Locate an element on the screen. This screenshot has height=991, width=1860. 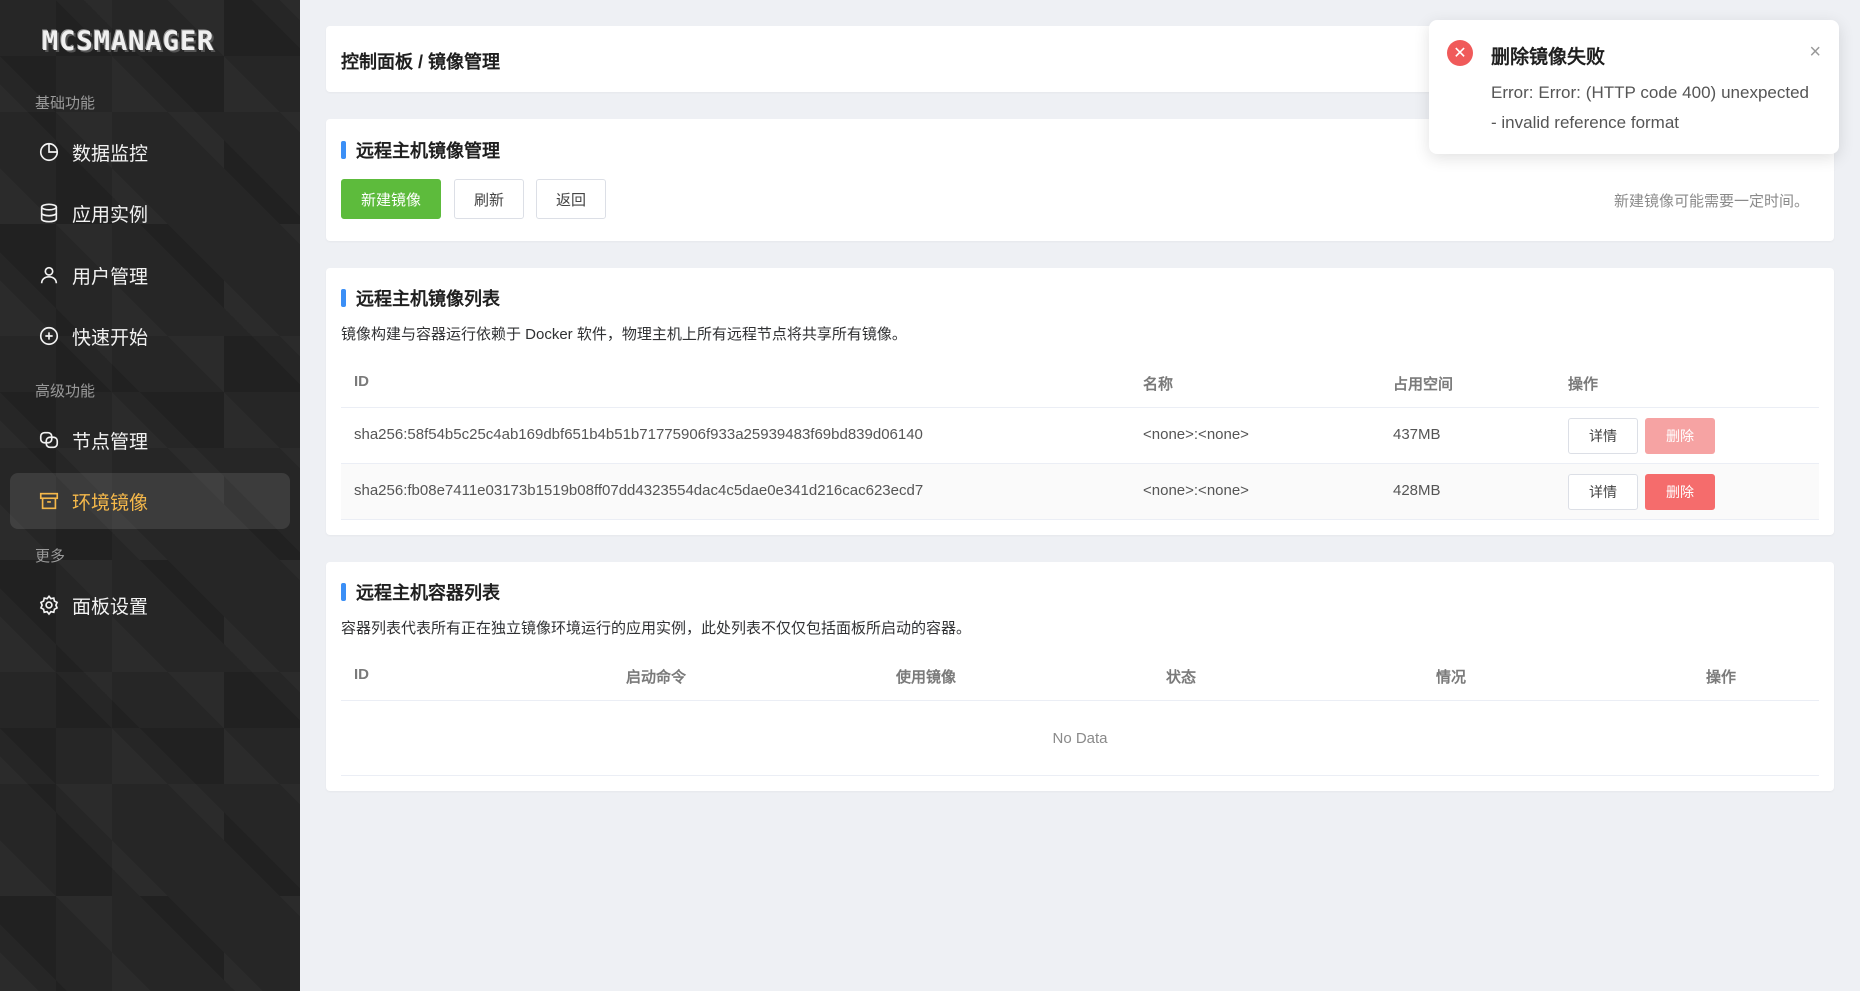
nav-section-advanced: 高级功能 is located at coordinates (65, 391).